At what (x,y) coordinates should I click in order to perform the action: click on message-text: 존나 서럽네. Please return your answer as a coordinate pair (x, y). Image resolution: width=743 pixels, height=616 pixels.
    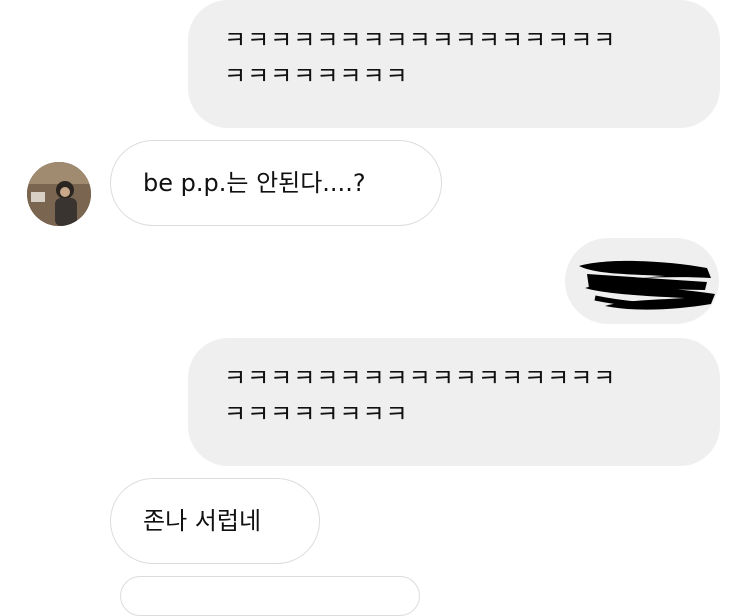
    Looking at the image, I should click on (202, 521).